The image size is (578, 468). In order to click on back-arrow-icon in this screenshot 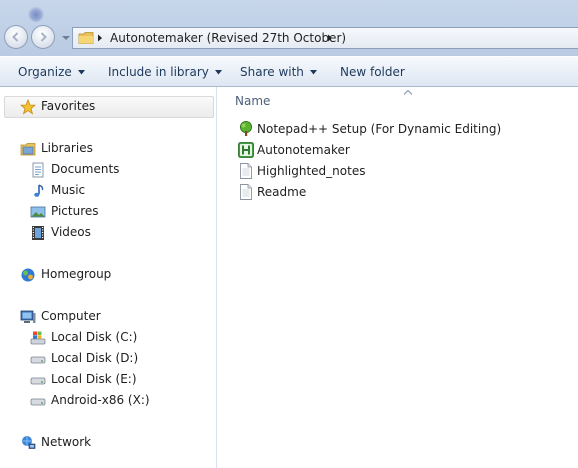, I will do `click(15, 37)`.